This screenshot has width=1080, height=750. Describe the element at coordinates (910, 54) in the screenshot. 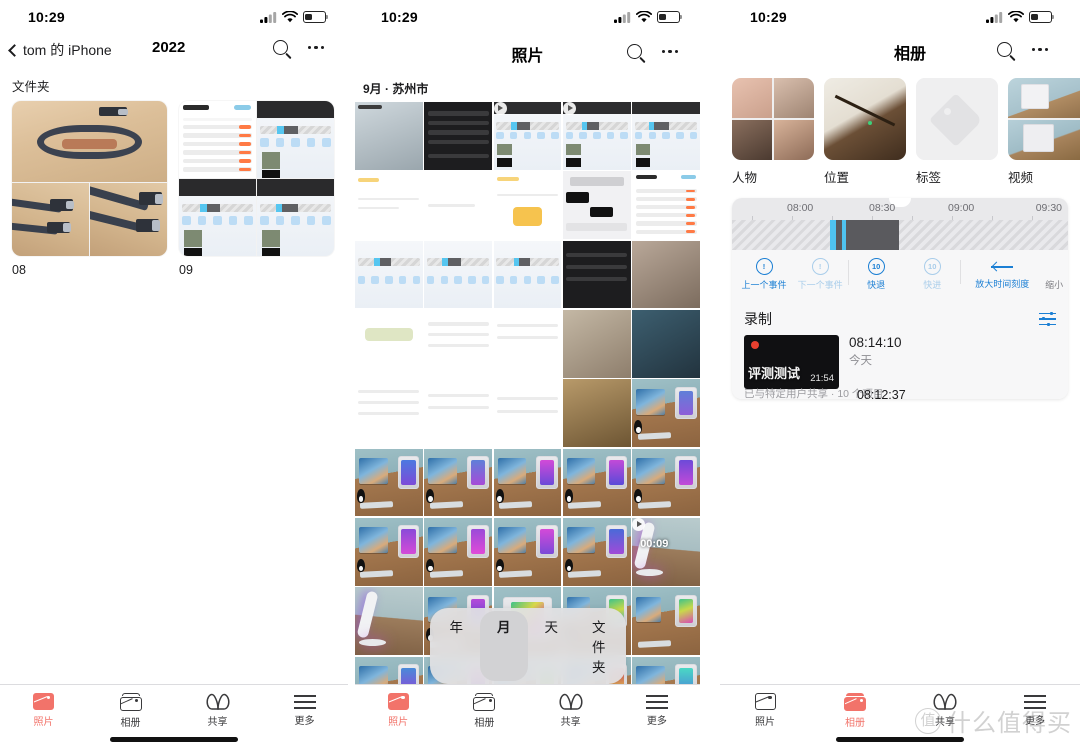

I see `page-title: 相册` at that location.